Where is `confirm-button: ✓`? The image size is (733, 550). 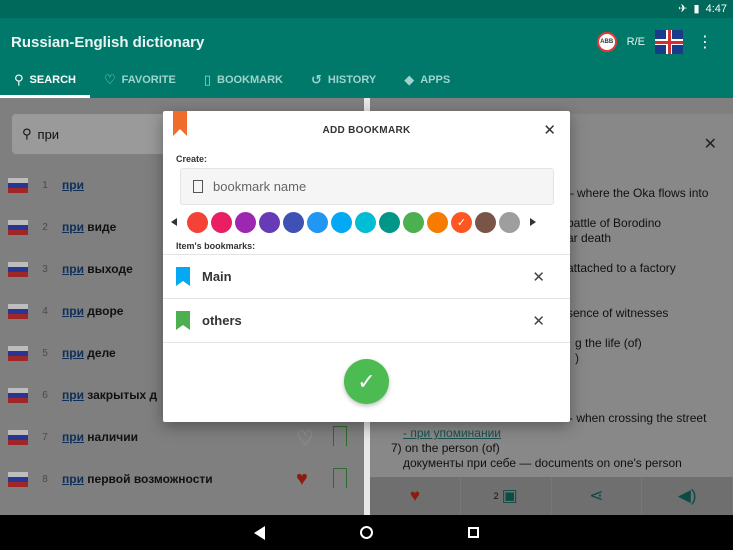
confirm-button: ✓ is located at coordinates (366, 381).